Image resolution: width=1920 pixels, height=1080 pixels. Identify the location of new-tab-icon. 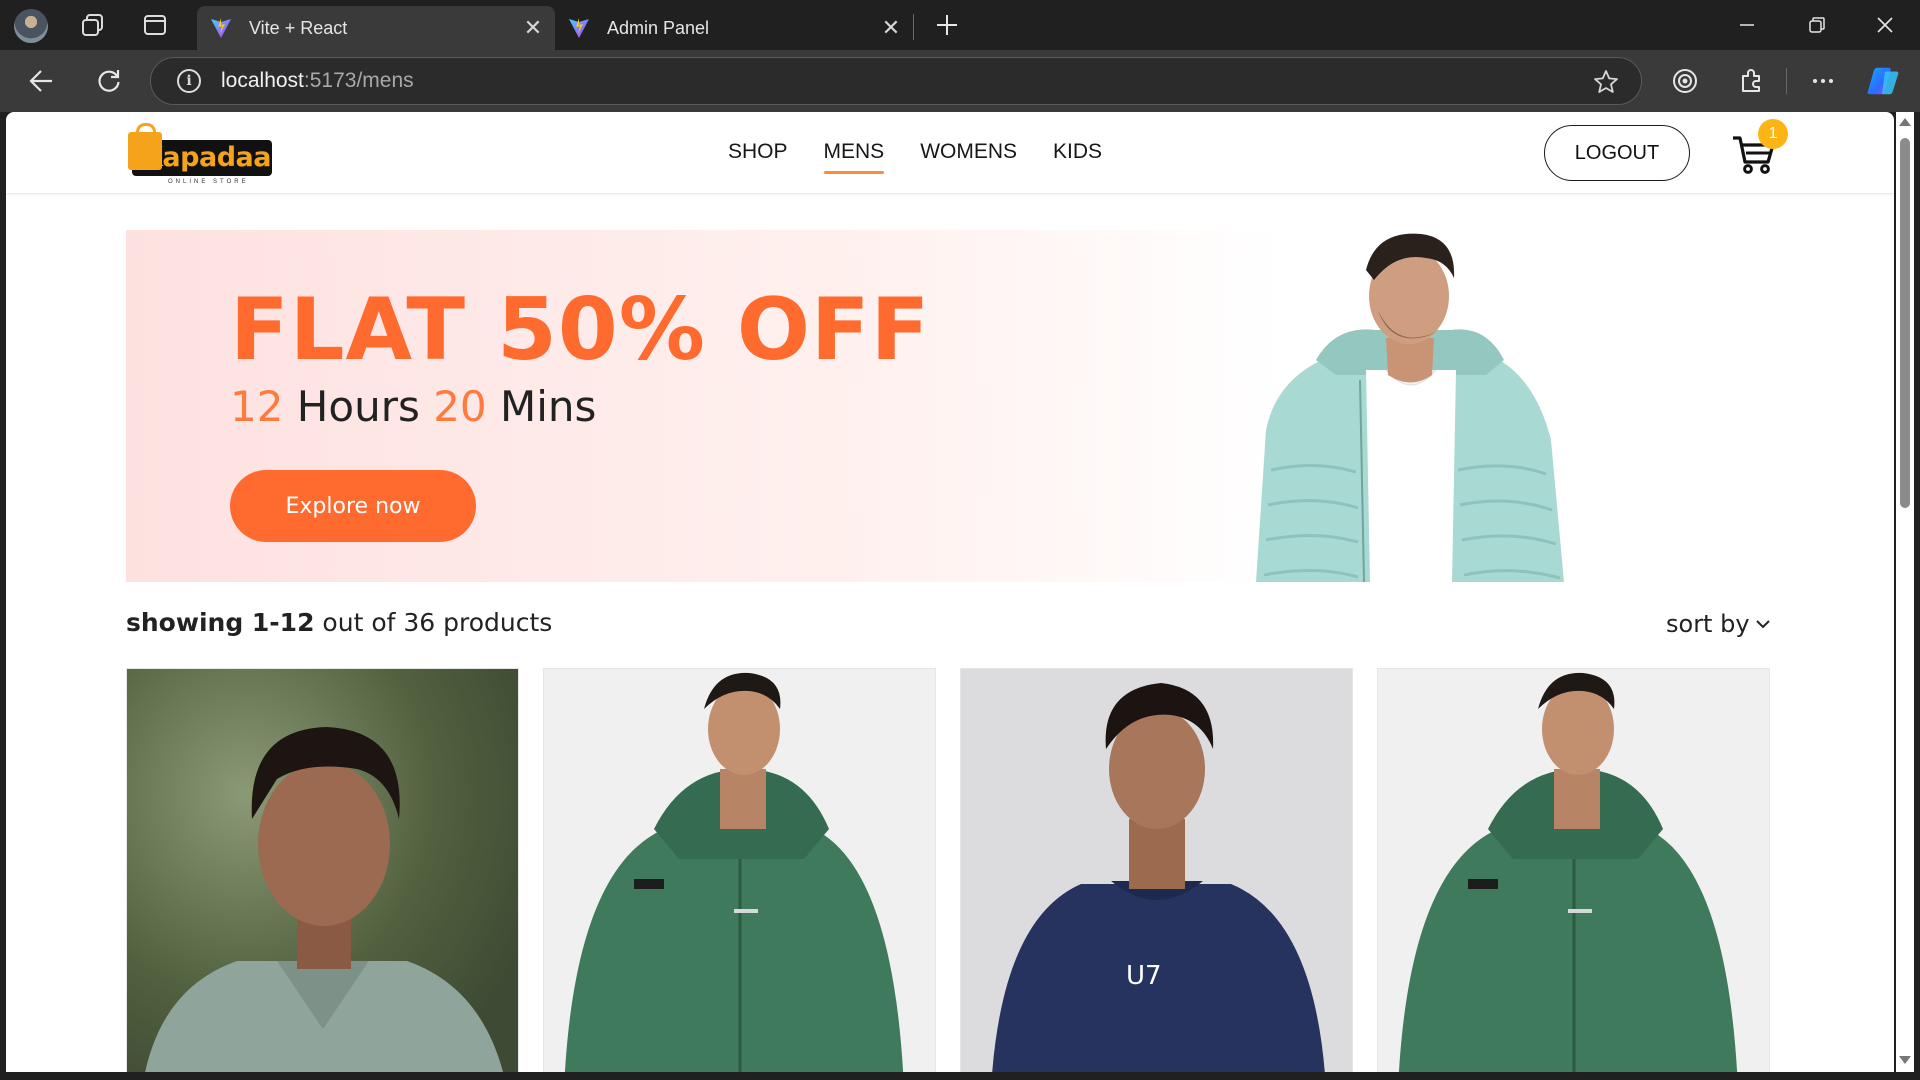
(947, 25).